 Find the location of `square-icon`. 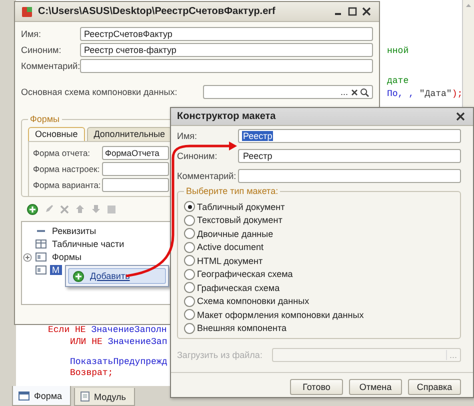

square-icon is located at coordinates (111, 209).